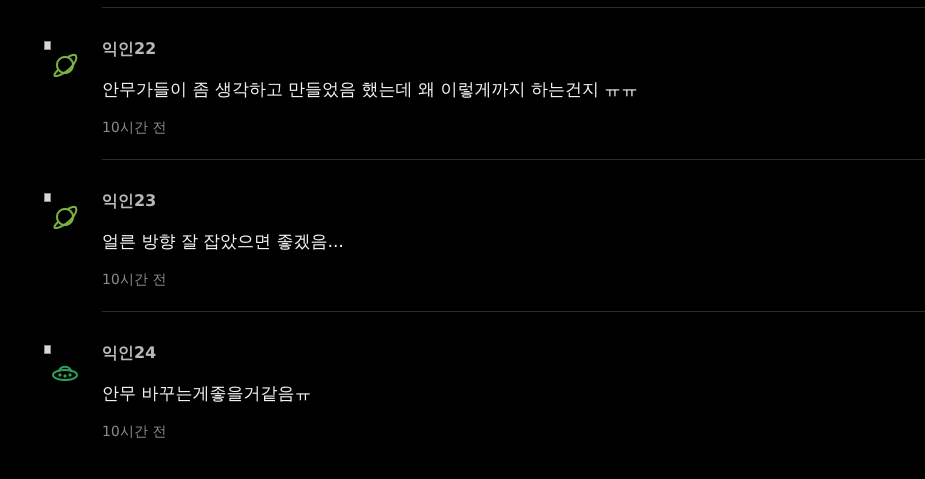 This screenshot has height=479, width=925. Describe the element at coordinates (207, 394) in the screenshot. I see `comment-text: 안무 바꾸는게좋을거같음ㅠ` at that location.